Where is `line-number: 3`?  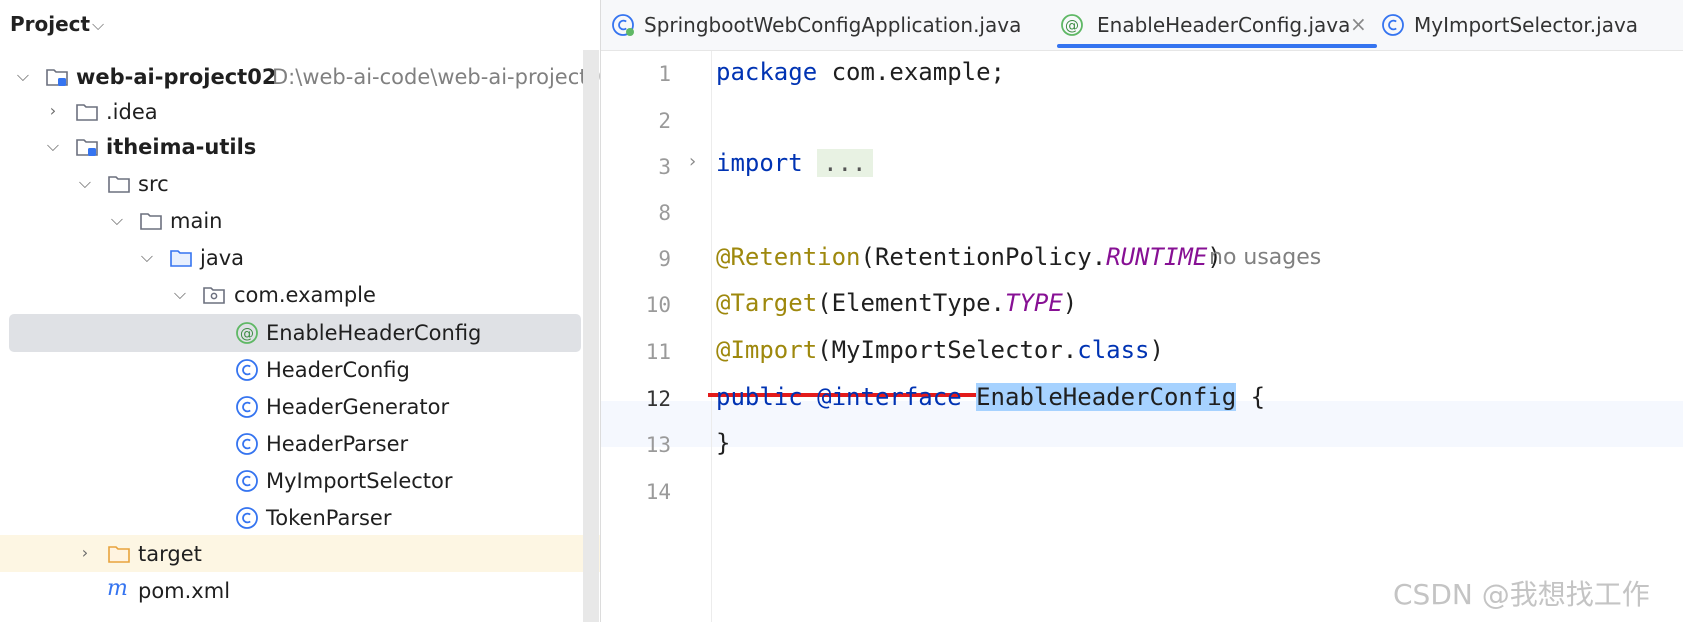 line-number: 3 is located at coordinates (664, 167).